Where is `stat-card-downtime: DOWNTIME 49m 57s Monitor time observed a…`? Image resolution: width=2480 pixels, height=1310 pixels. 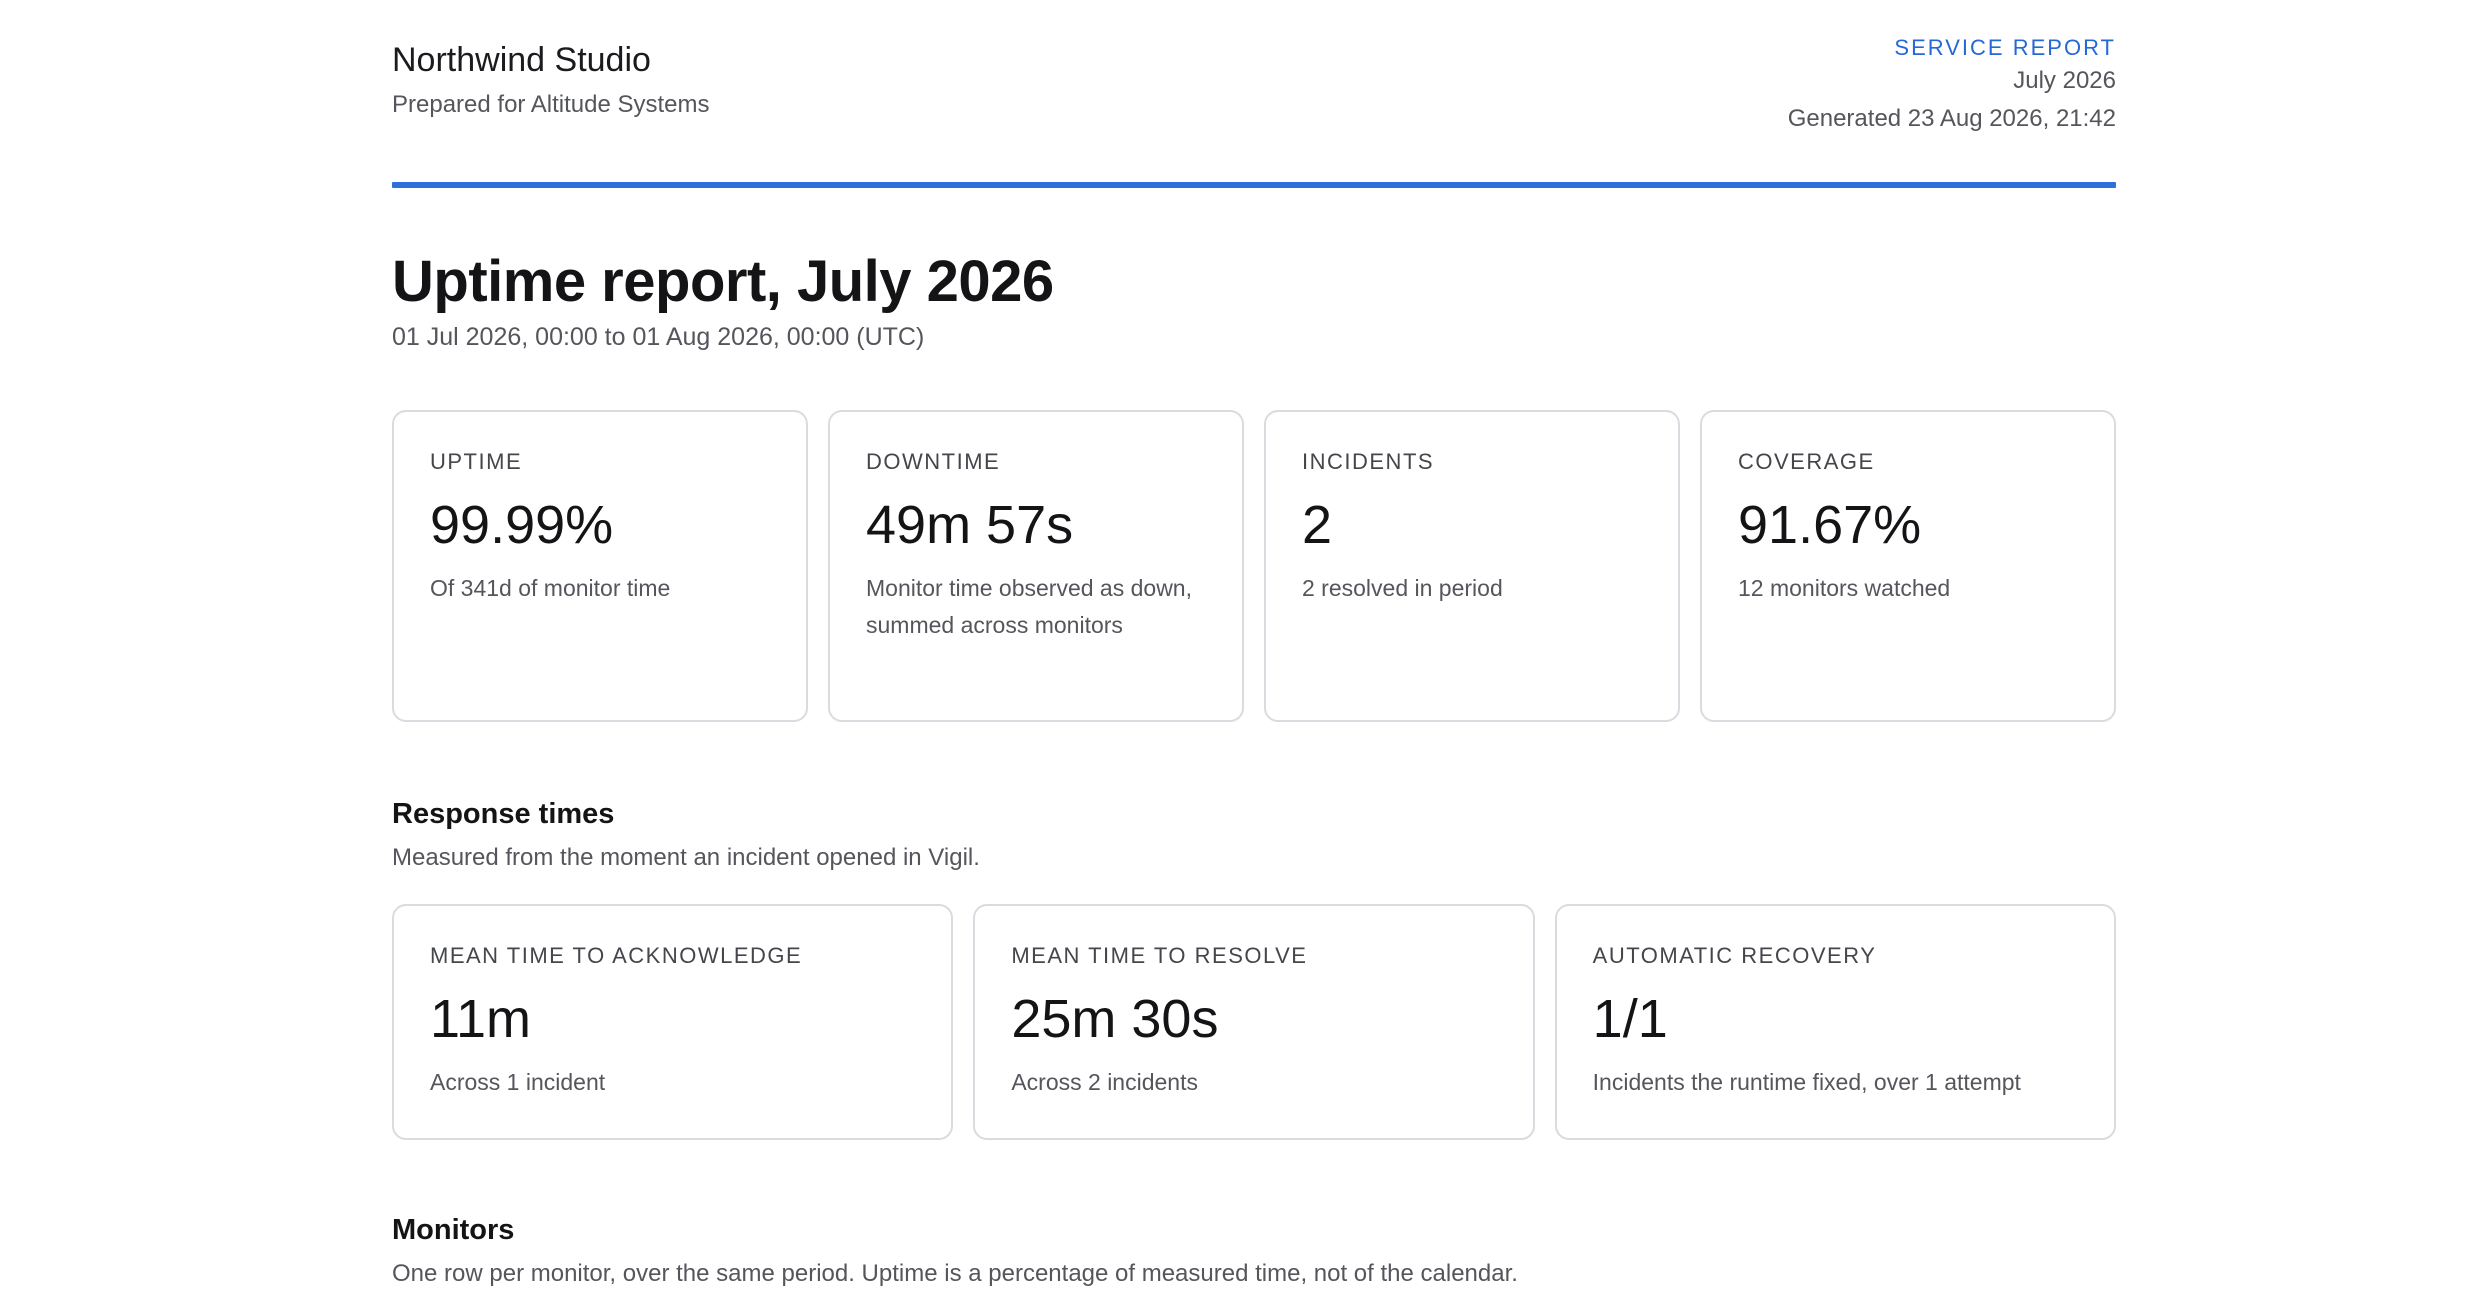
stat-card-downtime: DOWNTIME 49m 57s Monitor time observed a… is located at coordinates (1036, 566).